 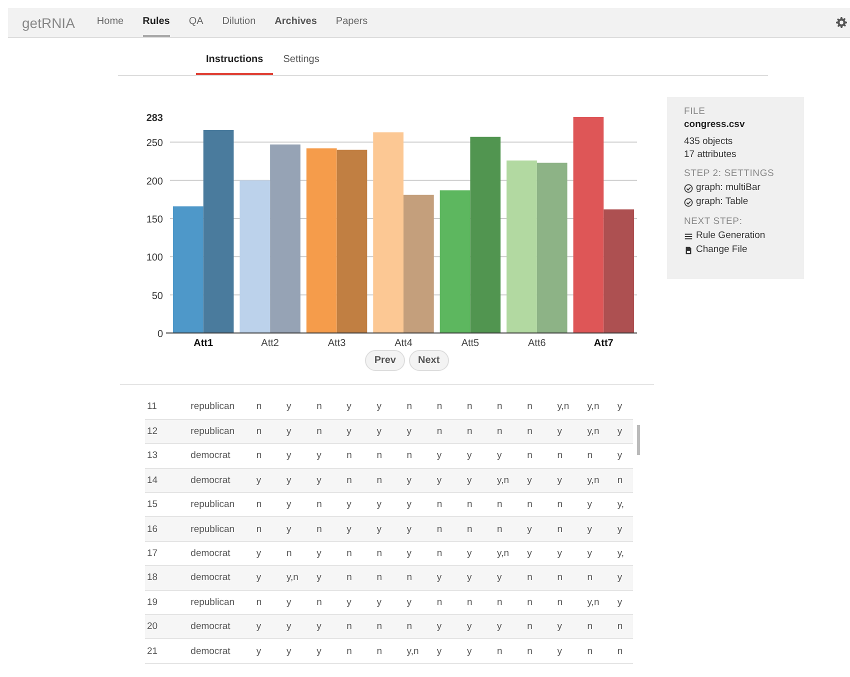 I want to click on section-heading: FILE, so click(x=695, y=111).